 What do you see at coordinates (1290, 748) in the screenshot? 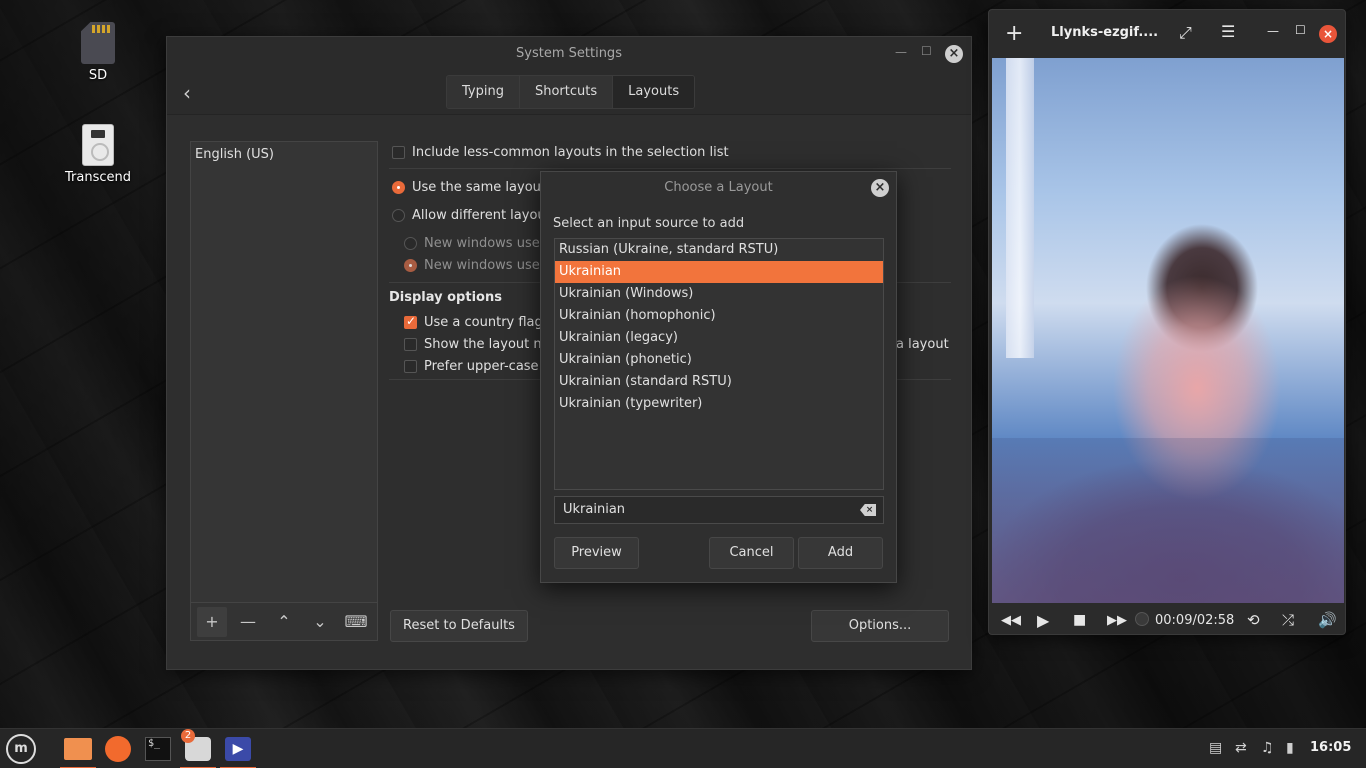
I see `battery-icon: ▮` at bounding box center [1290, 748].